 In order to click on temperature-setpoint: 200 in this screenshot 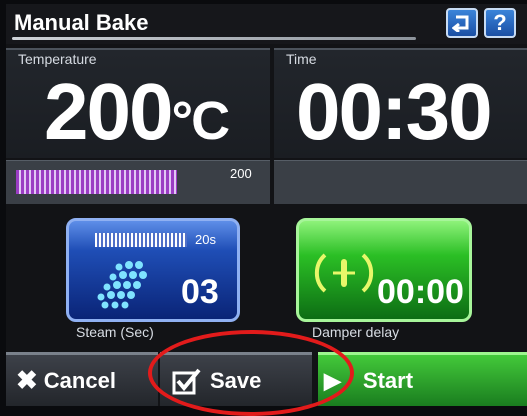, I will do `click(241, 173)`.